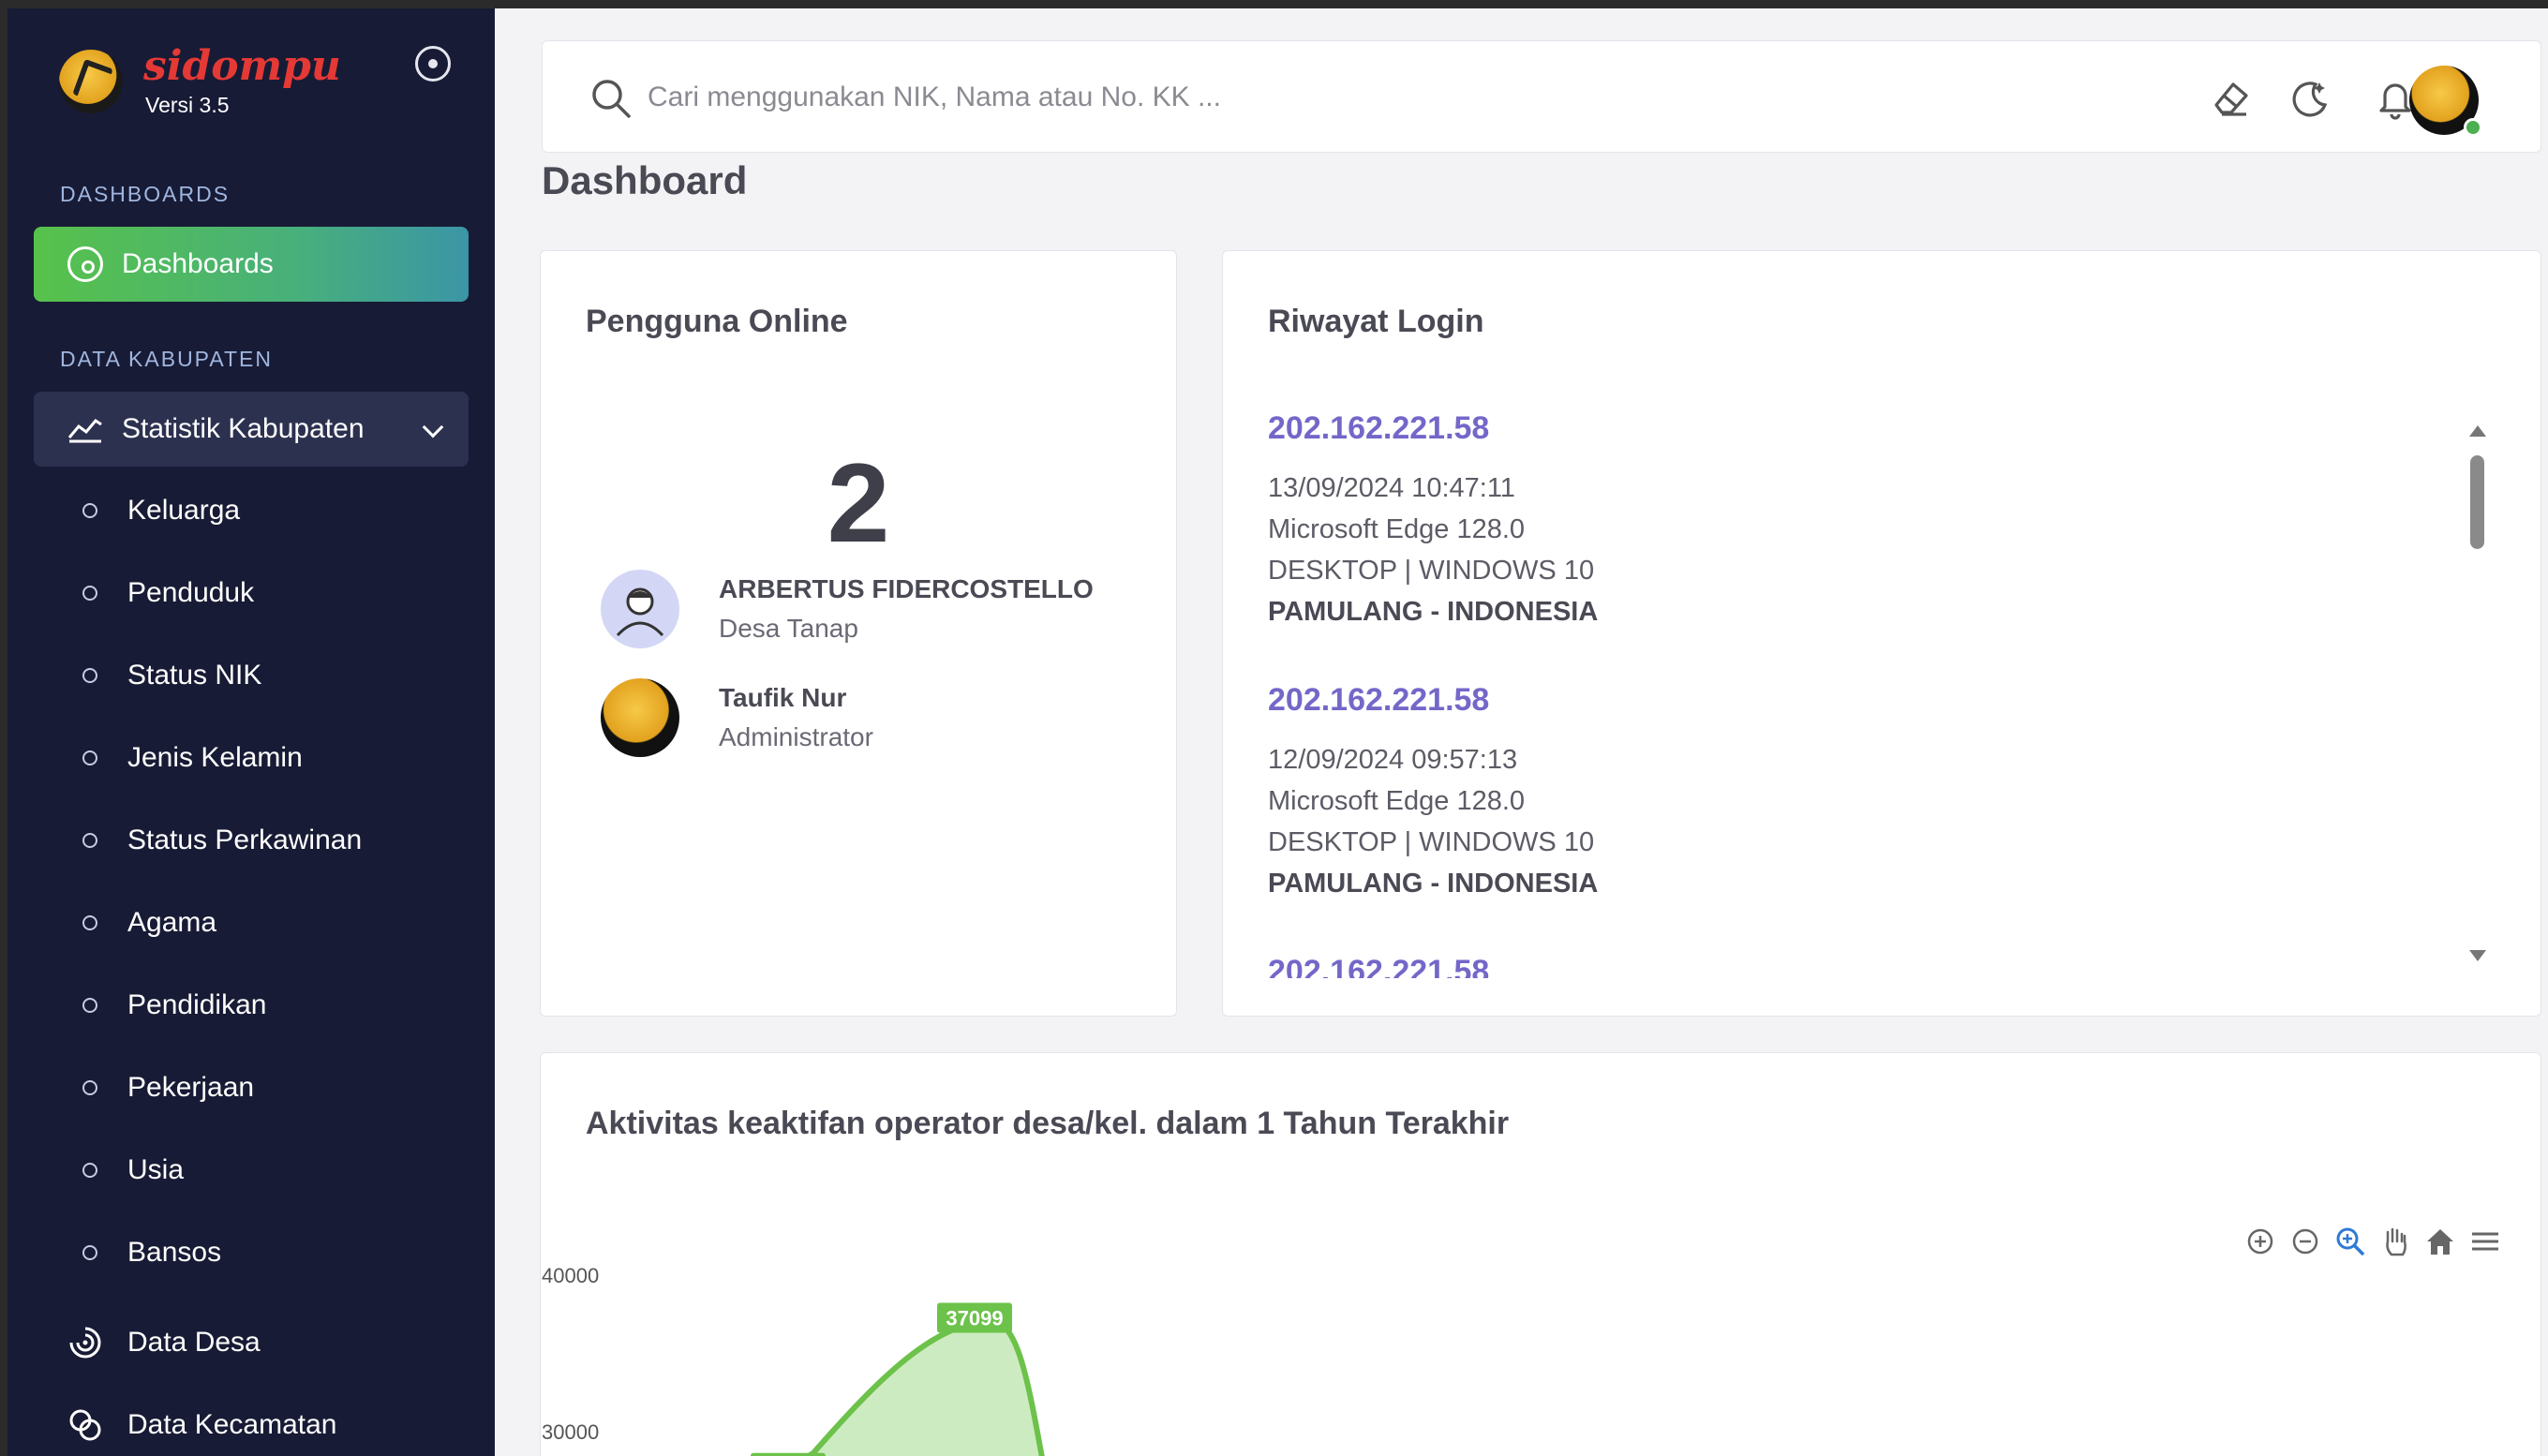 Image resolution: width=2548 pixels, height=1456 pixels. Describe the element at coordinates (2440, 1241) in the screenshot. I see `home-icon` at that location.